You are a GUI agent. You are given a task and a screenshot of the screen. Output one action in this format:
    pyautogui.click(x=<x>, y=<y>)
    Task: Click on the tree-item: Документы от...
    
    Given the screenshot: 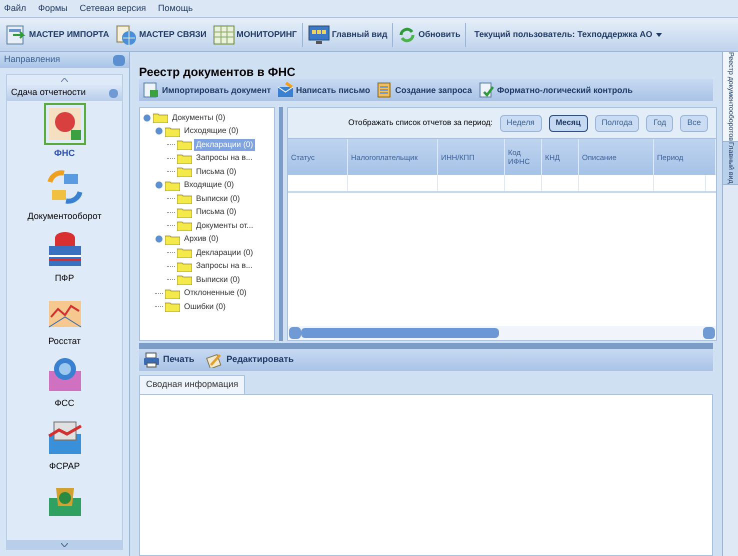 What is the action you would take?
    pyautogui.click(x=225, y=226)
    